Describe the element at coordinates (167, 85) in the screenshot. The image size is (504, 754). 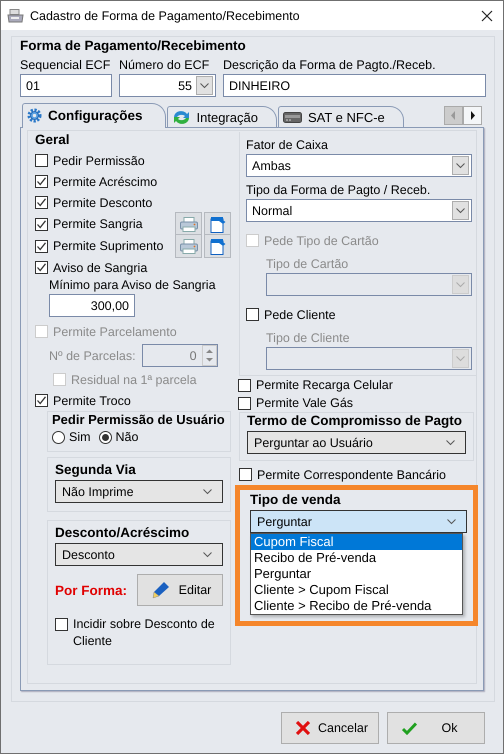
I see `dropdown: 55` at that location.